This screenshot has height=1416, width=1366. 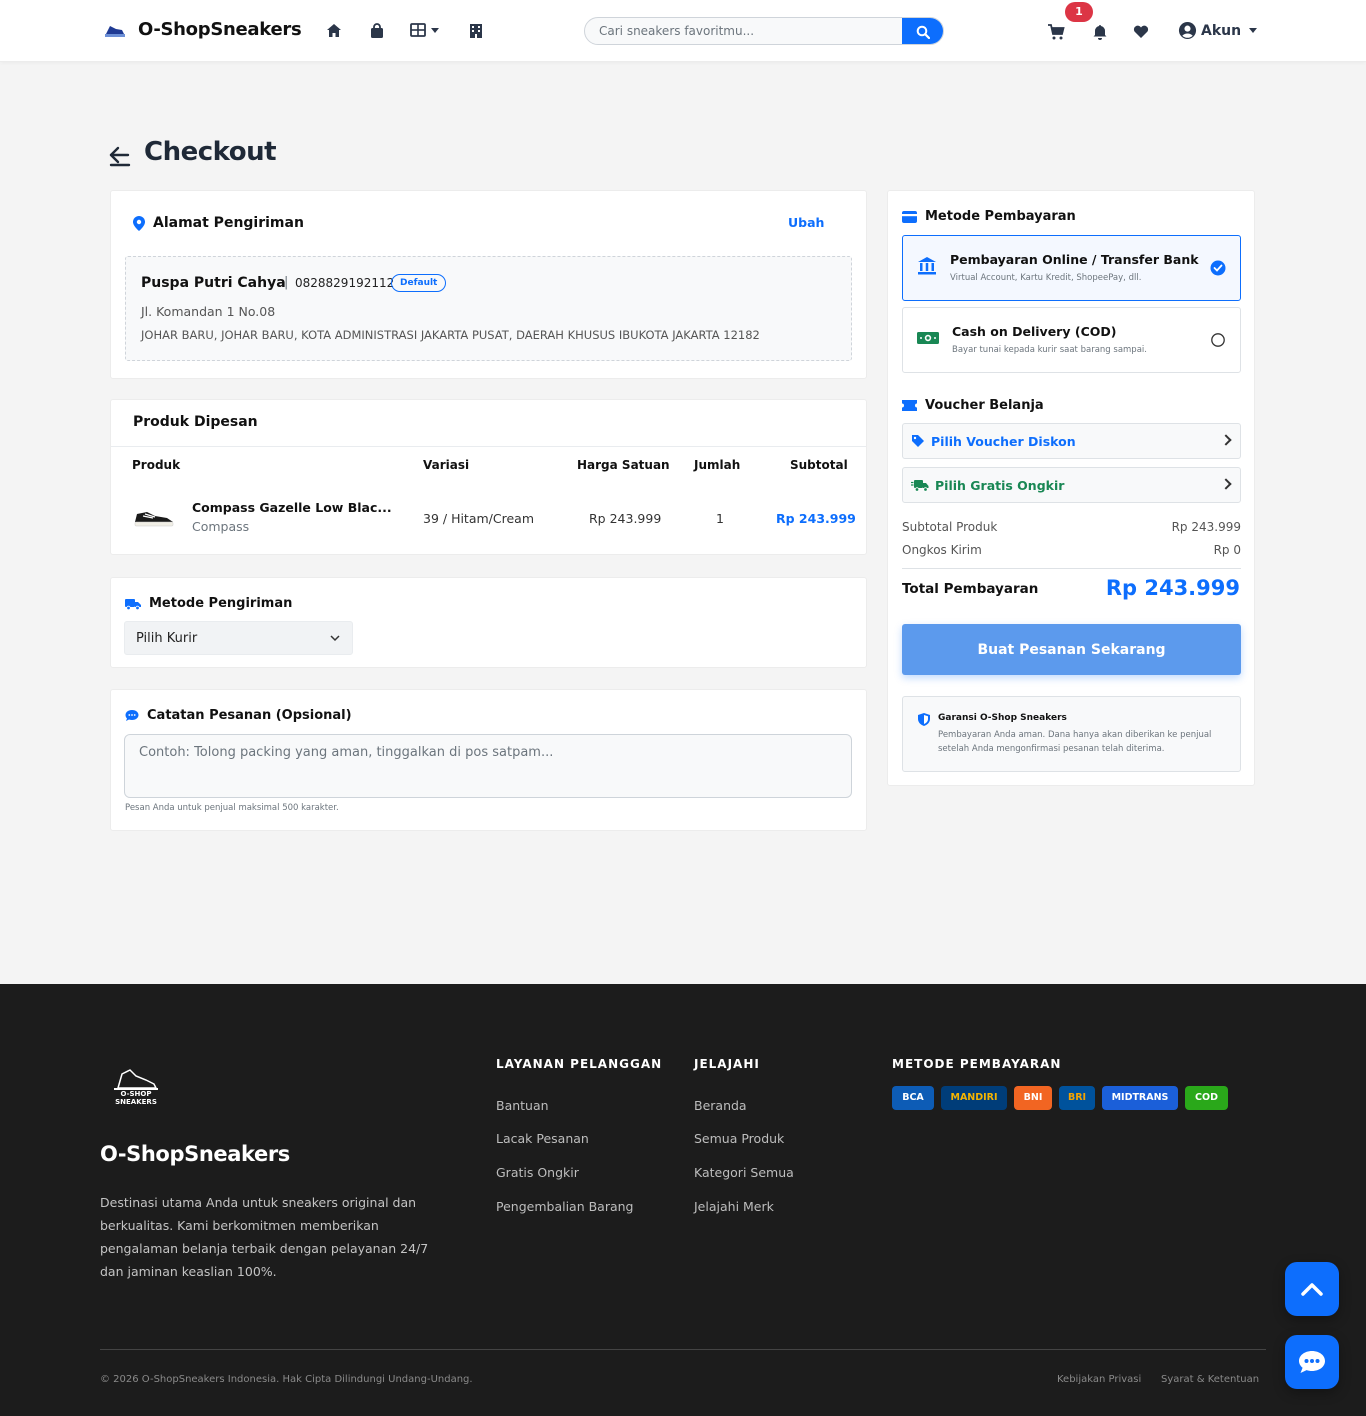 I want to click on shipping-header: Metode Pengiriman, so click(x=208, y=603).